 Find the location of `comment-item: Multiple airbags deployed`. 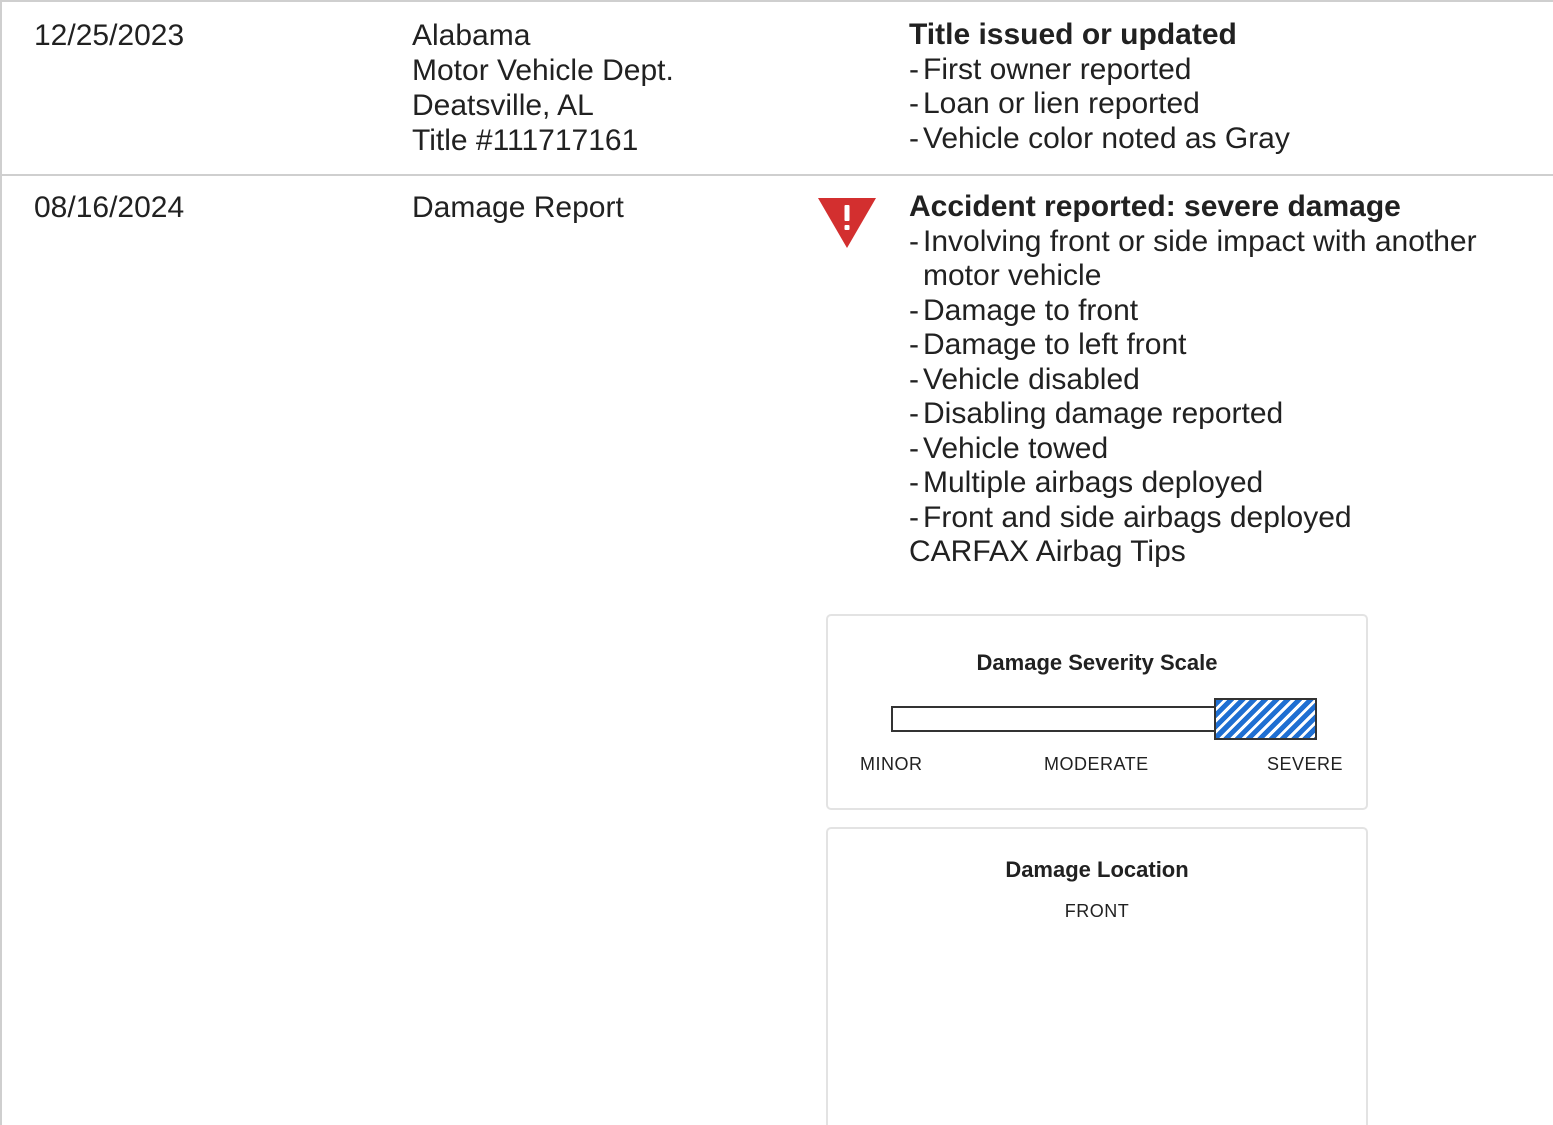

comment-item: Multiple airbags deployed is located at coordinates (1219, 483).